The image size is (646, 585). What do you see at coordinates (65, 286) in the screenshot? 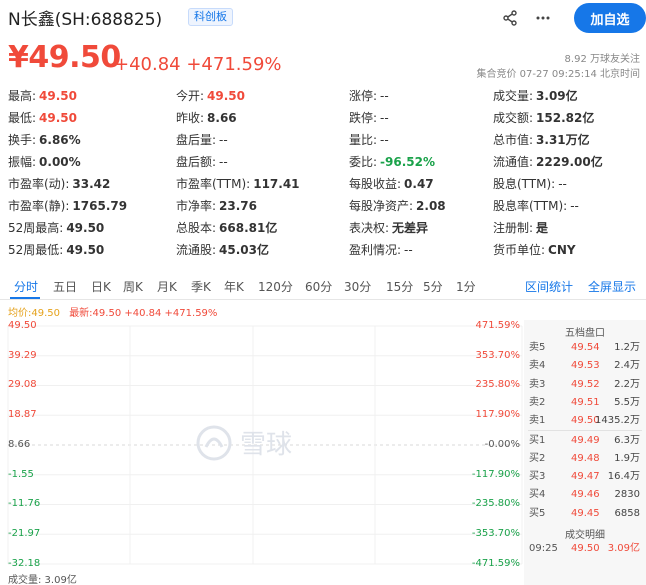
I see `tab-1: 五日` at bounding box center [65, 286].